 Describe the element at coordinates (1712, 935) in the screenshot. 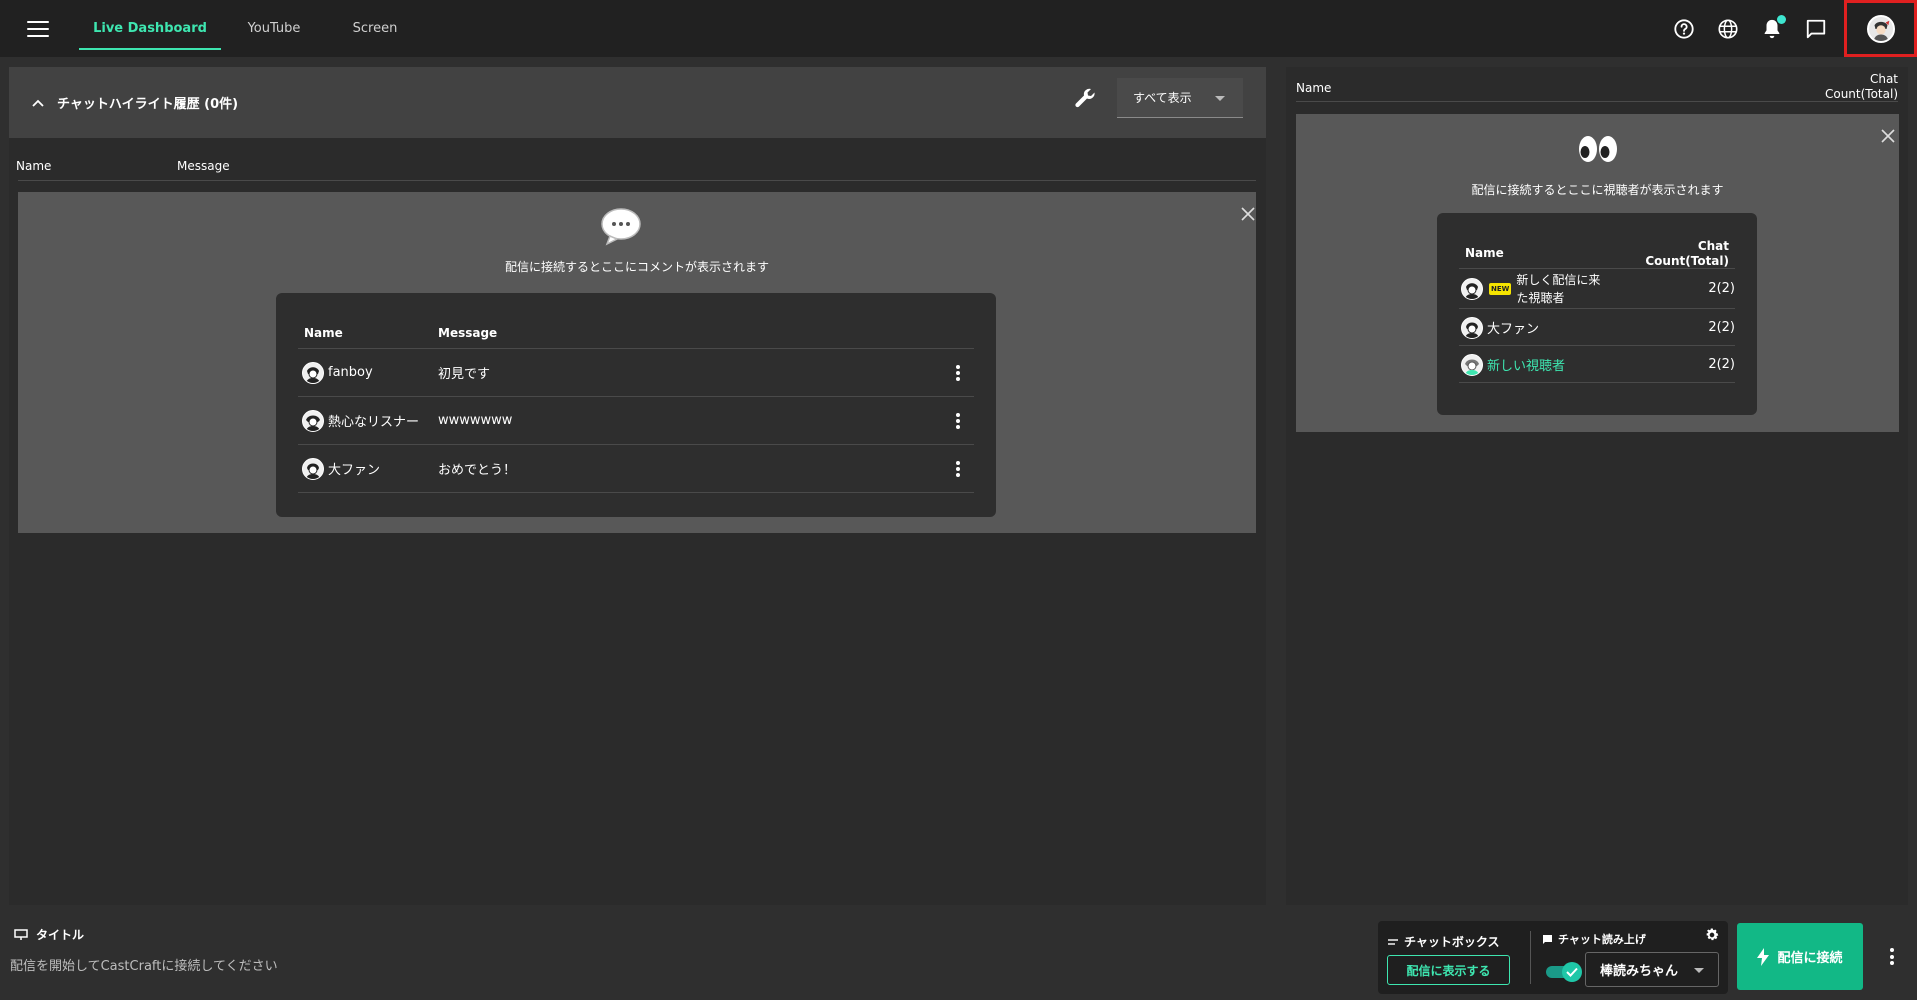

I see `gear-icon` at that location.